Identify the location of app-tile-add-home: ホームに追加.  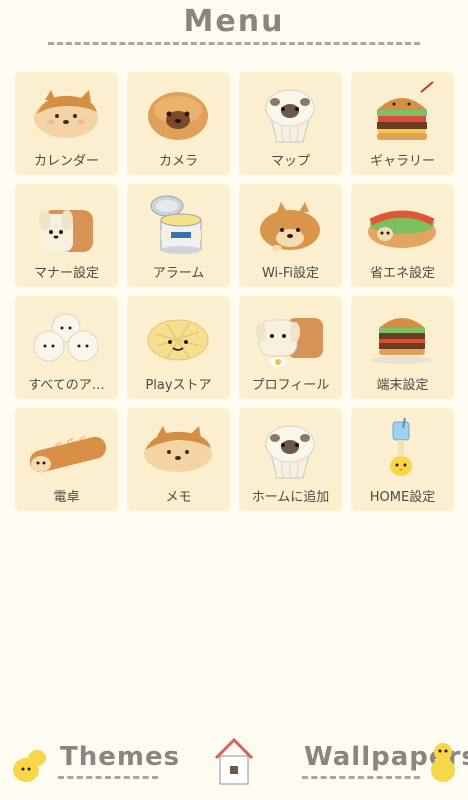
(290, 459).